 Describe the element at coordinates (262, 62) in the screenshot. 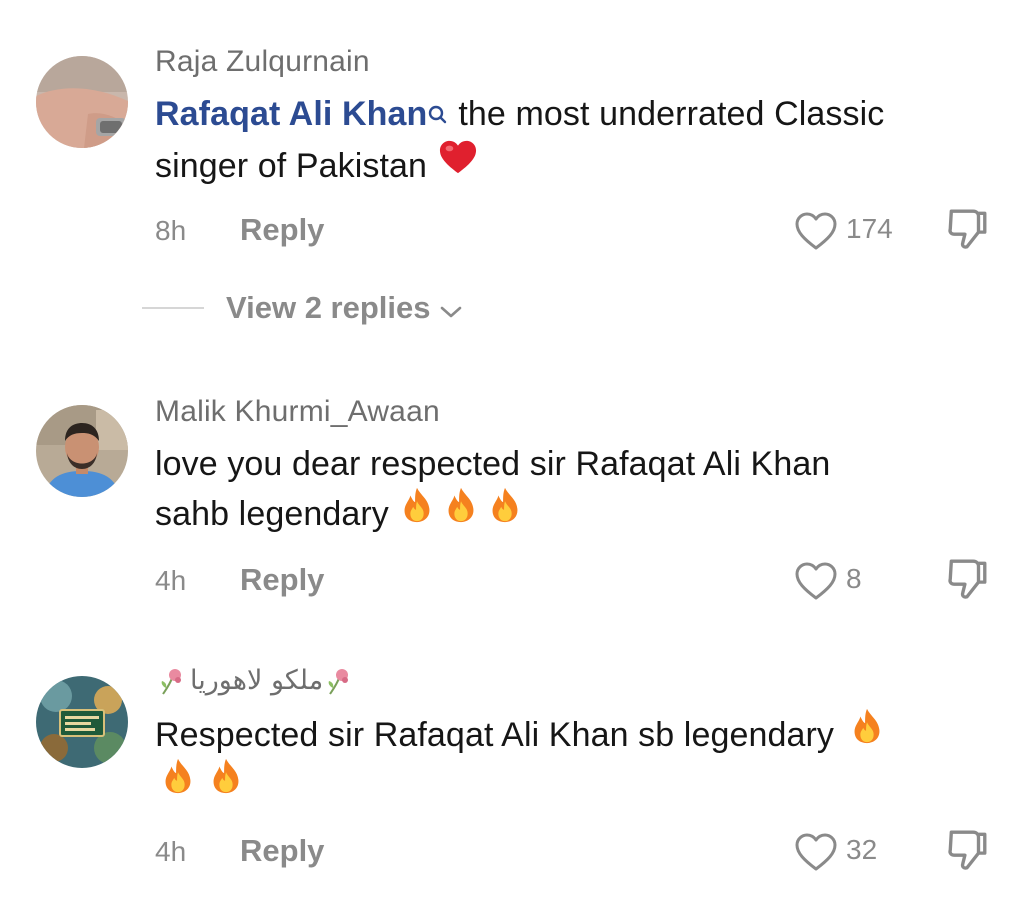

I see `comment-username: Raja Zulqurnain` at that location.